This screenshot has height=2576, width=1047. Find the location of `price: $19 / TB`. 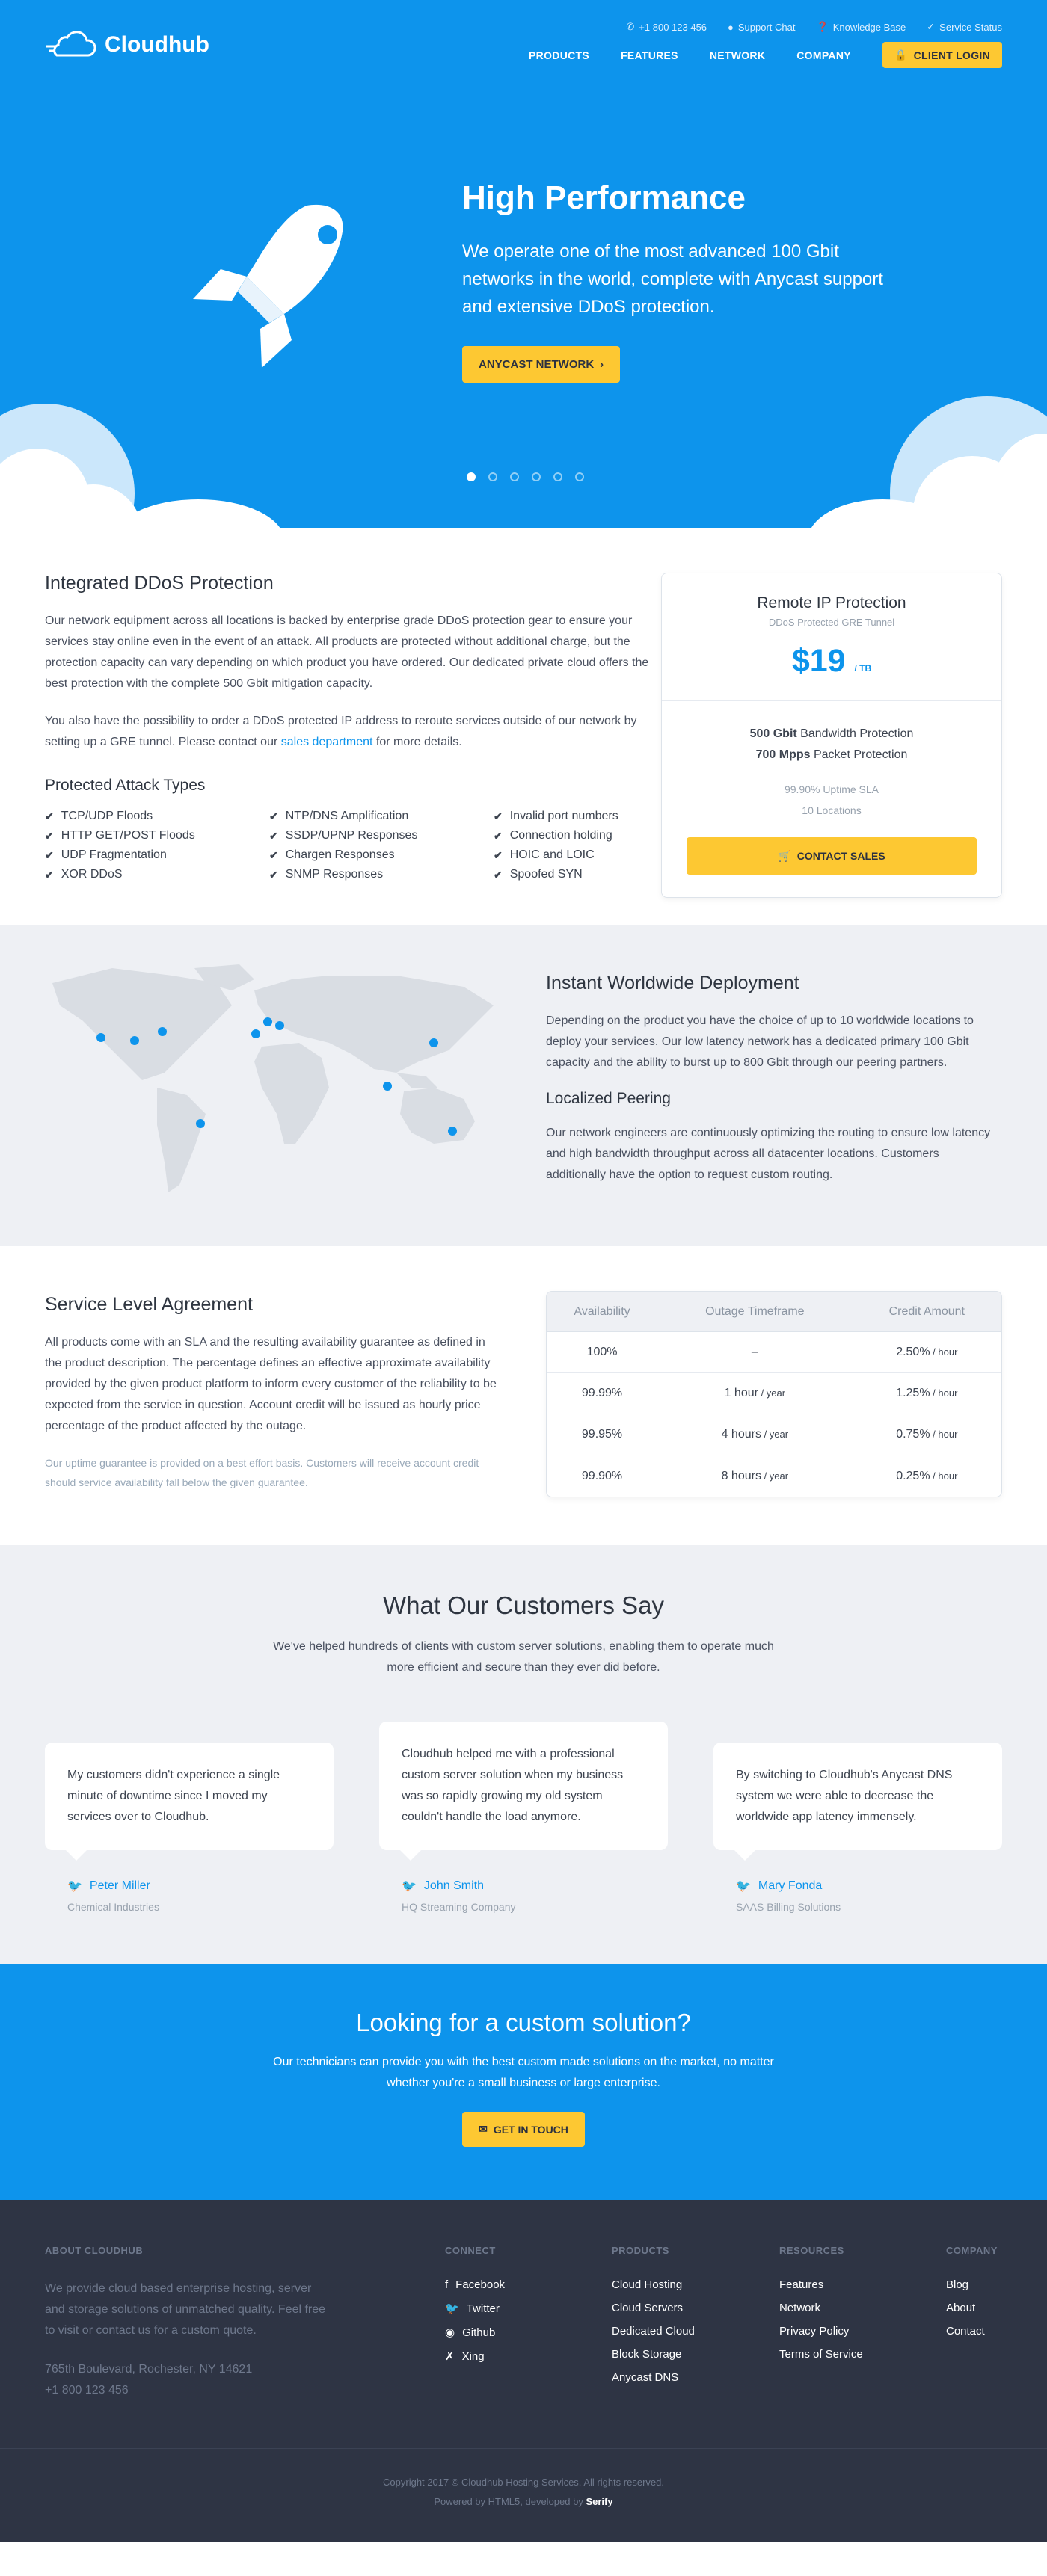

price: $19 / TB is located at coordinates (831, 661).